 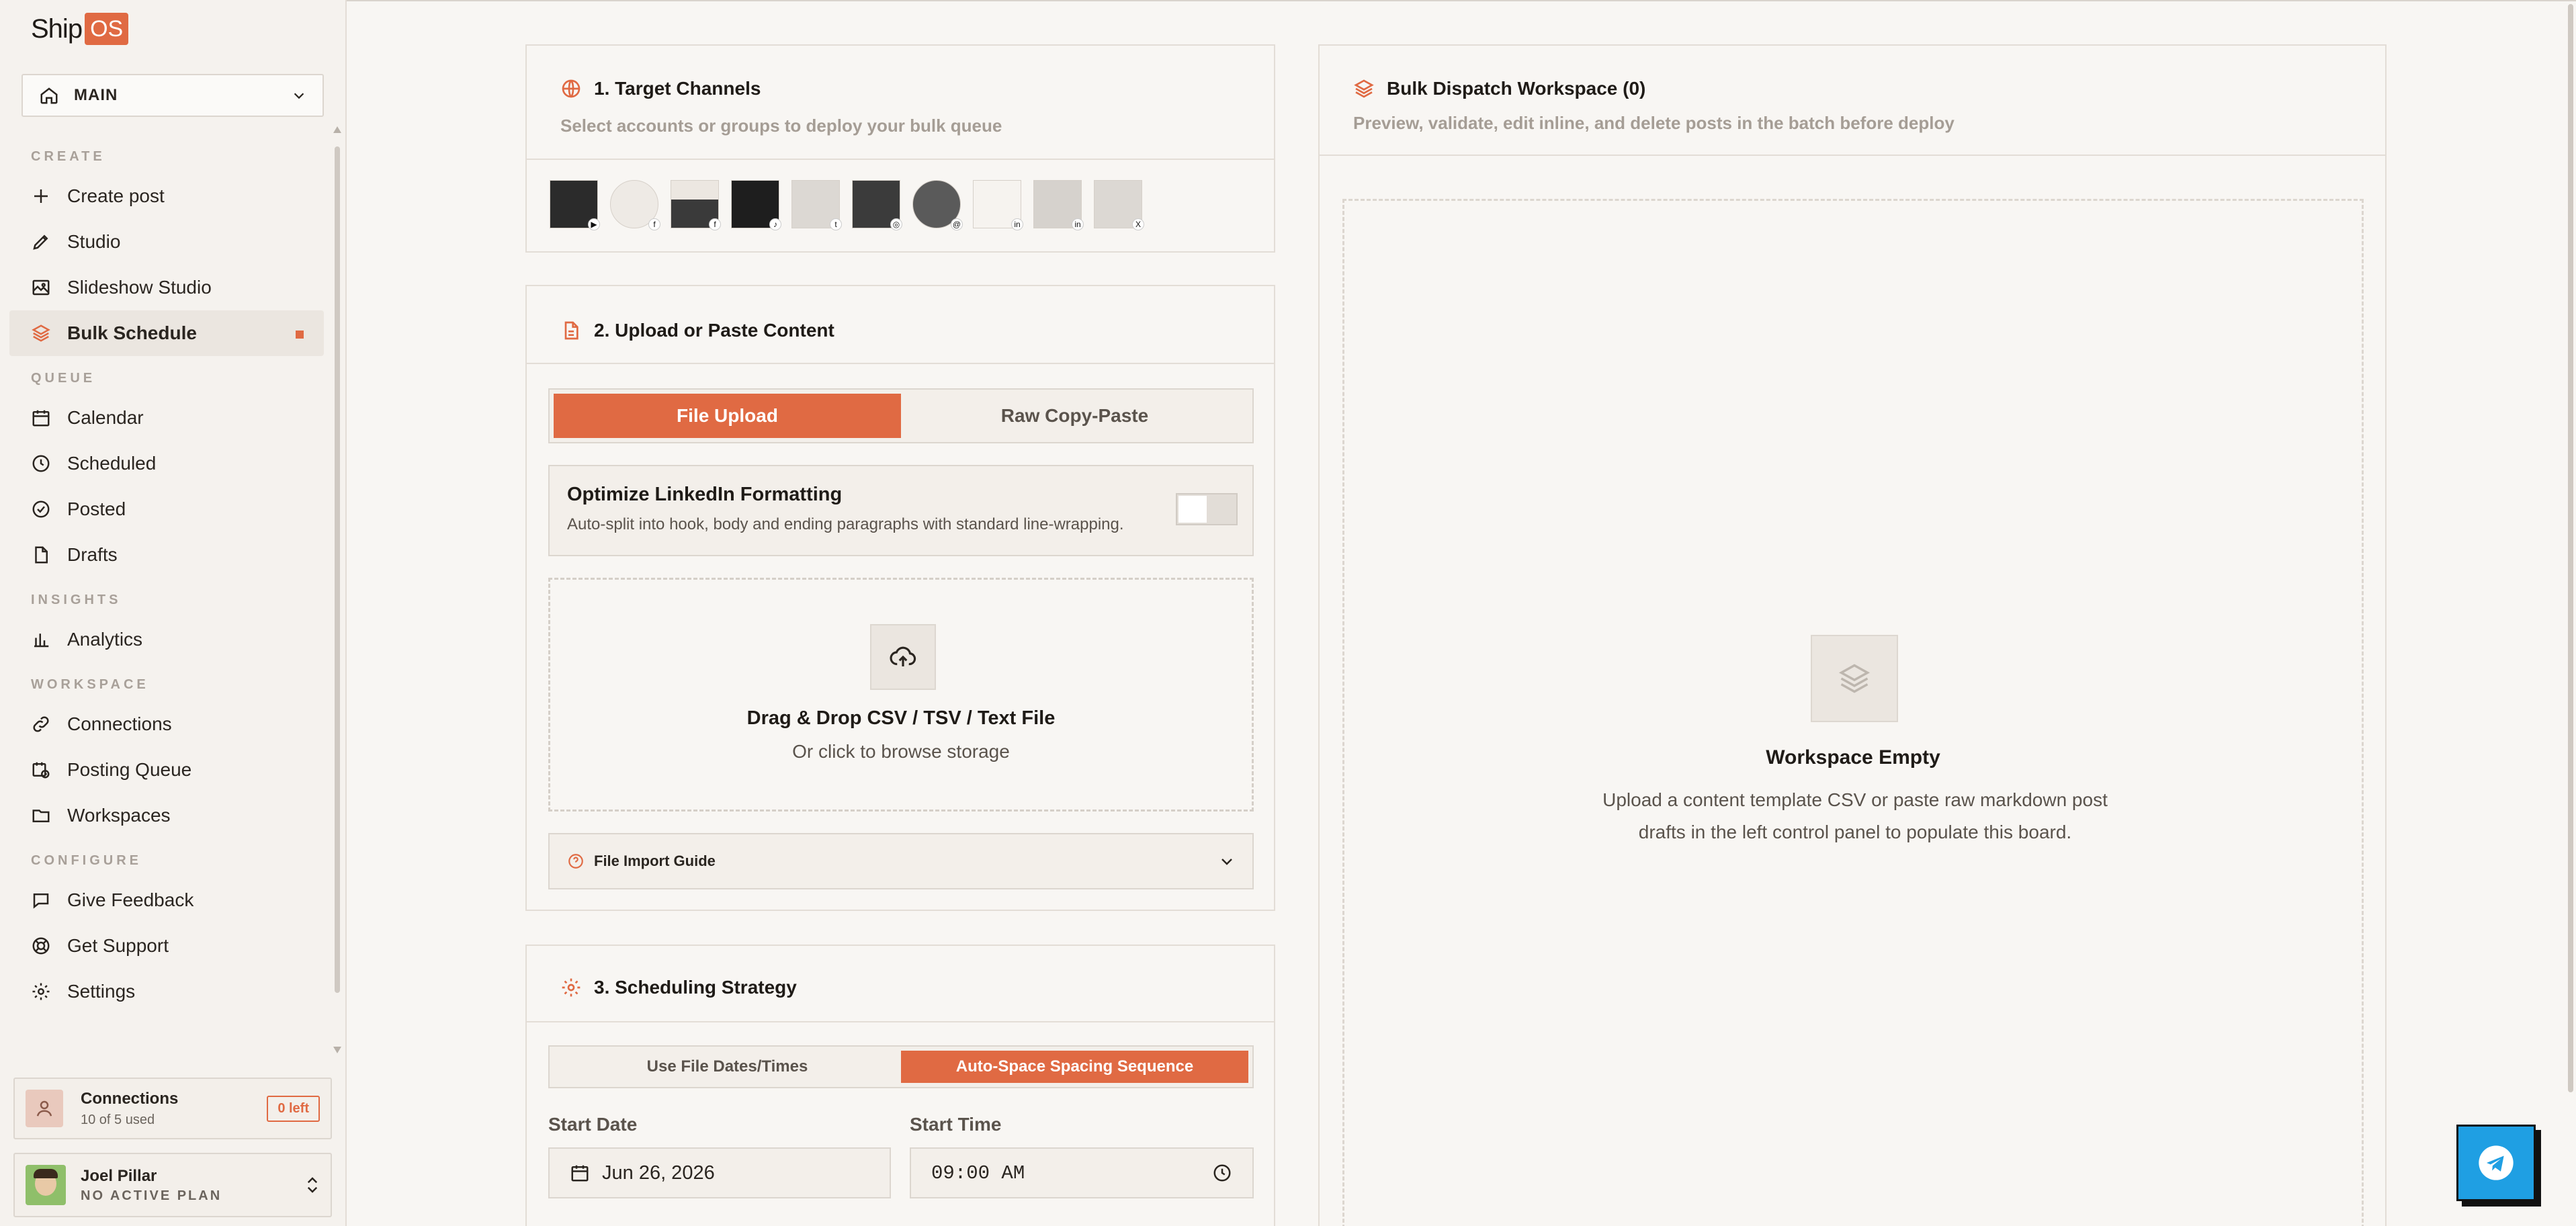 What do you see at coordinates (705, 494) in the screenshot?
I see `option-title: Optimize LinkedIn Formatting` at bounding box center [705, 494].